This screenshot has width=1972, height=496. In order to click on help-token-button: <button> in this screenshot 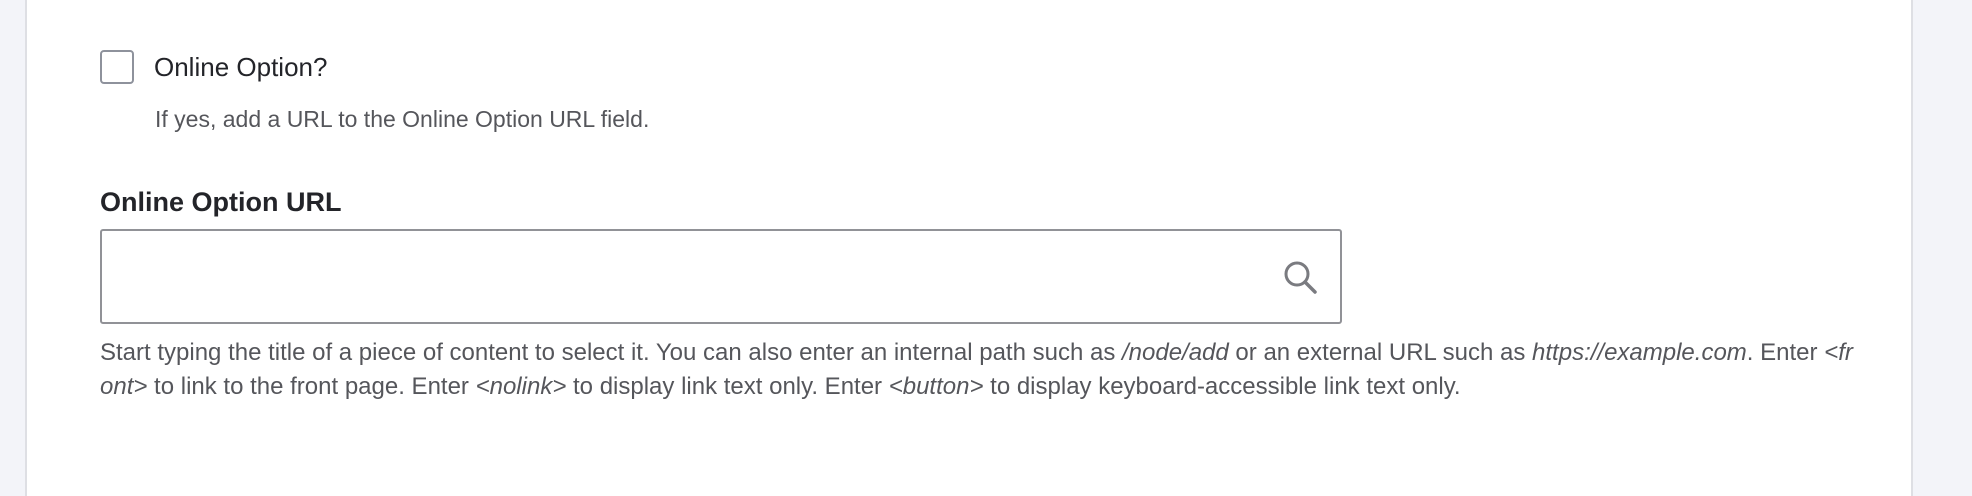, I will do `click(936, 386)`.